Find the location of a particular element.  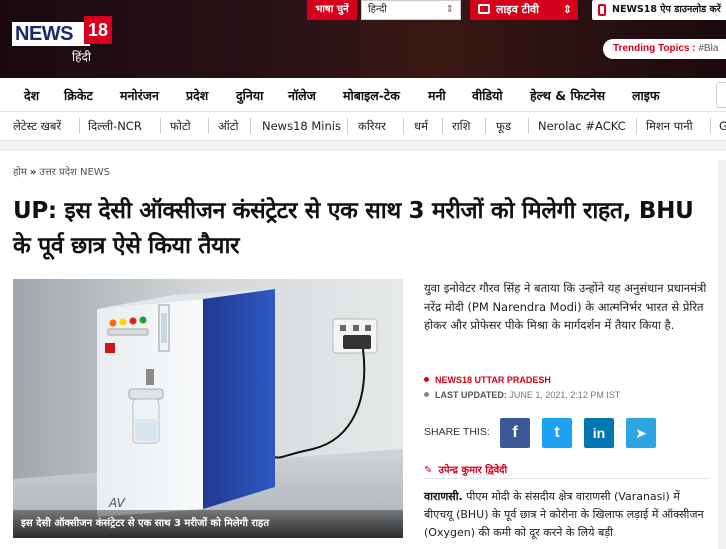

subnav-item-photo: फोटो is located at coordinates (180, 126).